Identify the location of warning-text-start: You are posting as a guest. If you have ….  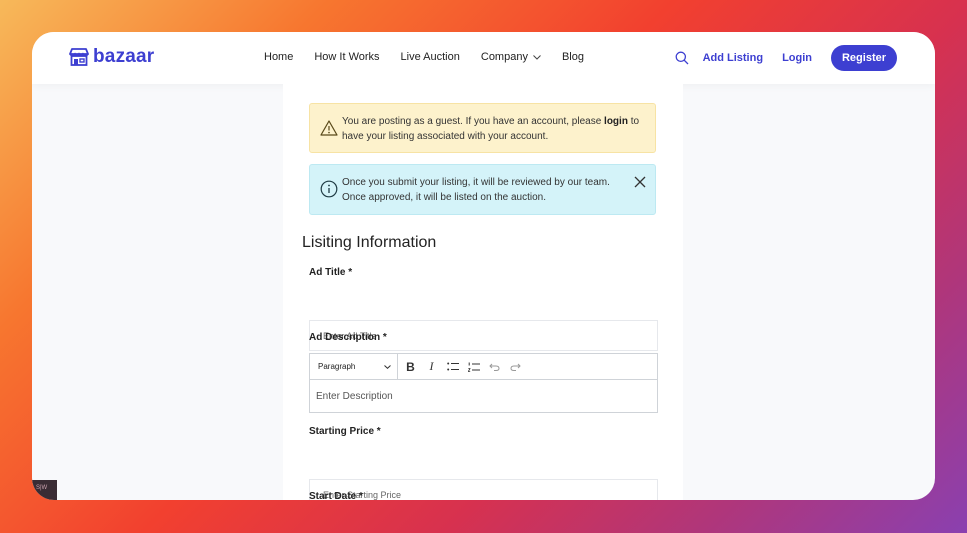
(473, 121).